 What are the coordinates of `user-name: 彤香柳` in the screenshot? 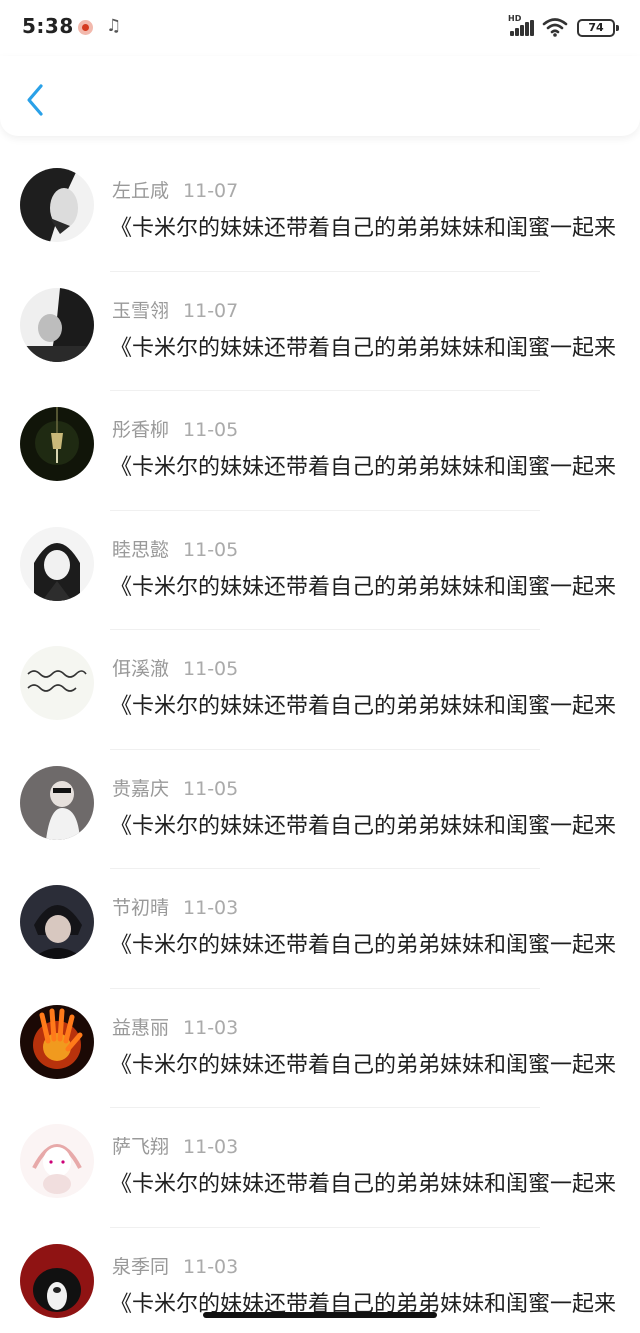 It's located at (141, 430).